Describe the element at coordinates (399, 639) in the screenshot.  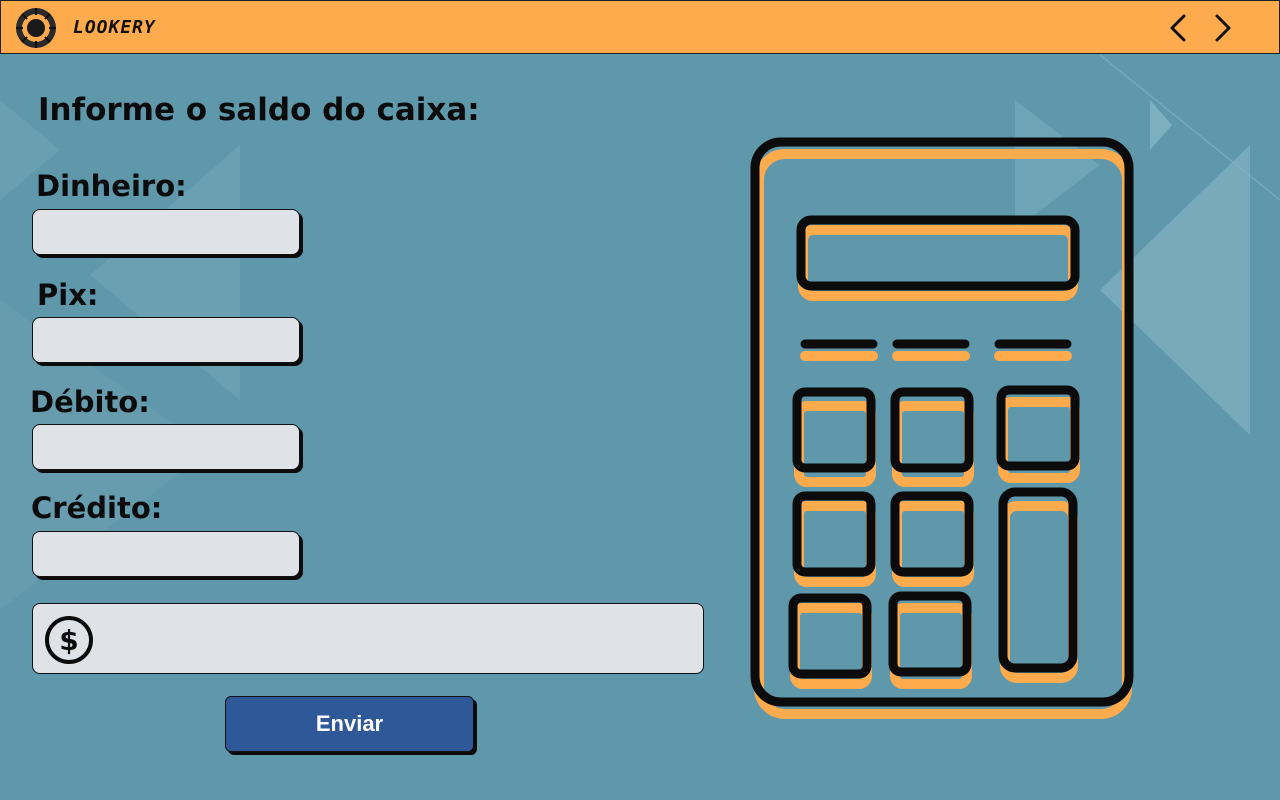
I see `total-input` at that location.